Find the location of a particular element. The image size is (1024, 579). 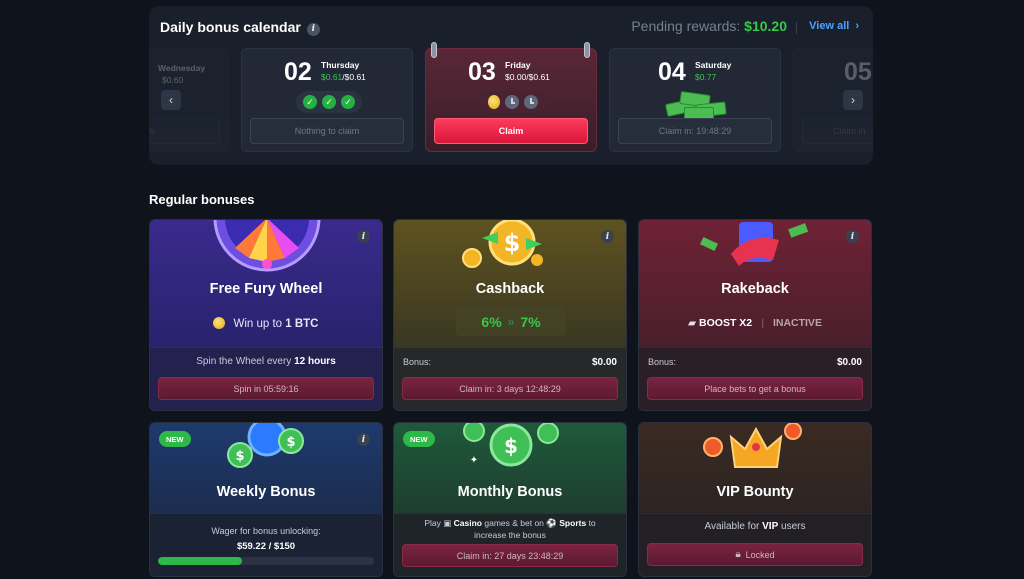

calendar-prev-button: ‹ is located at coordinates (171, 100).